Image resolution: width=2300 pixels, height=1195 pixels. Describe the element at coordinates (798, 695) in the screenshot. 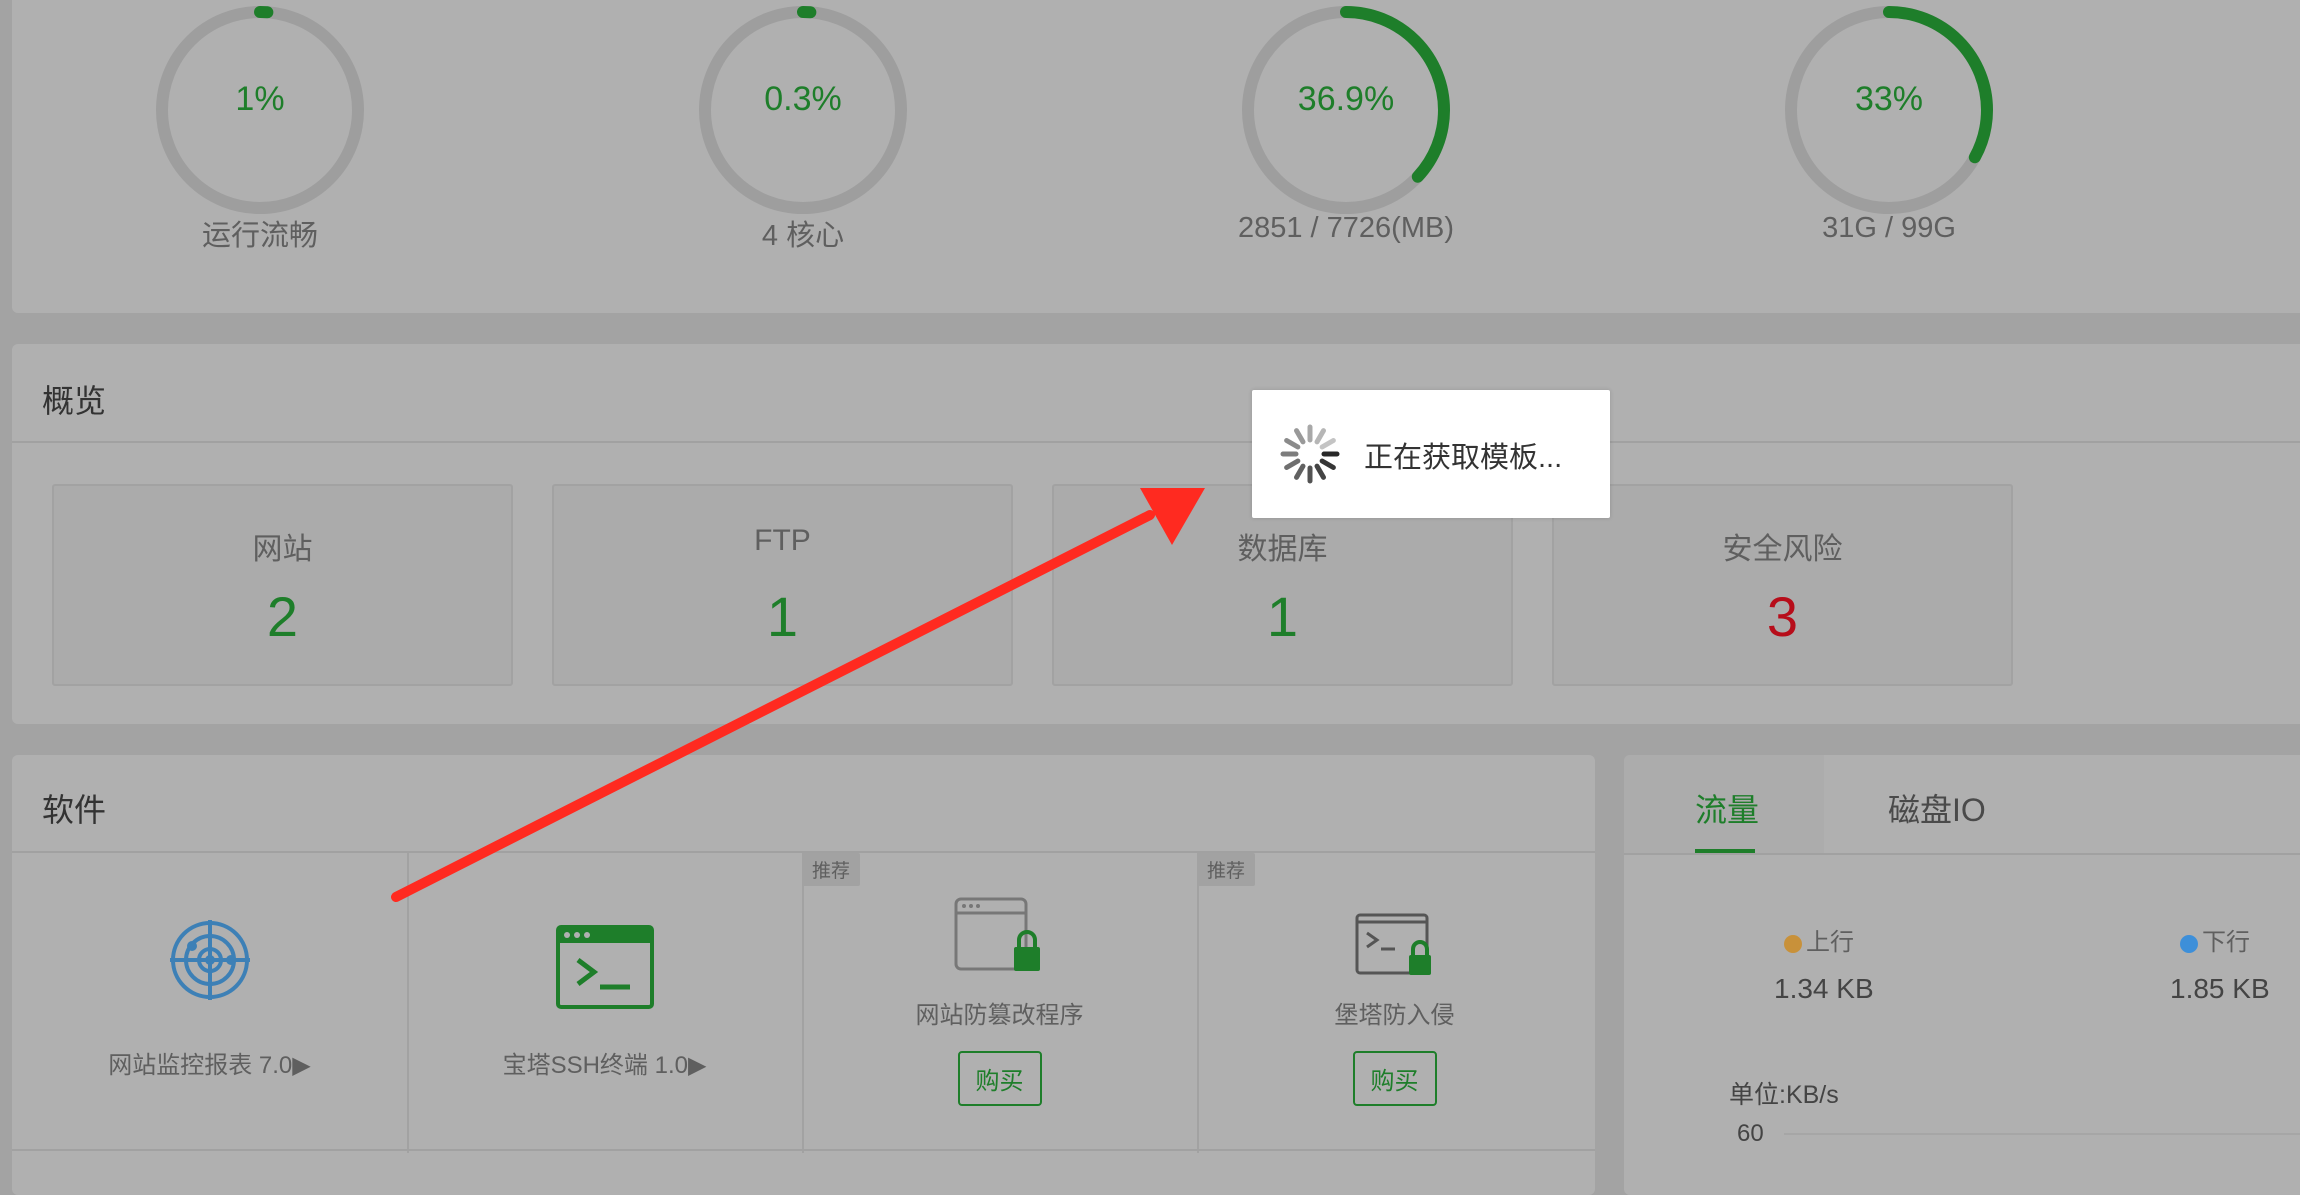

I see `red-arrow-annotation` at that location.